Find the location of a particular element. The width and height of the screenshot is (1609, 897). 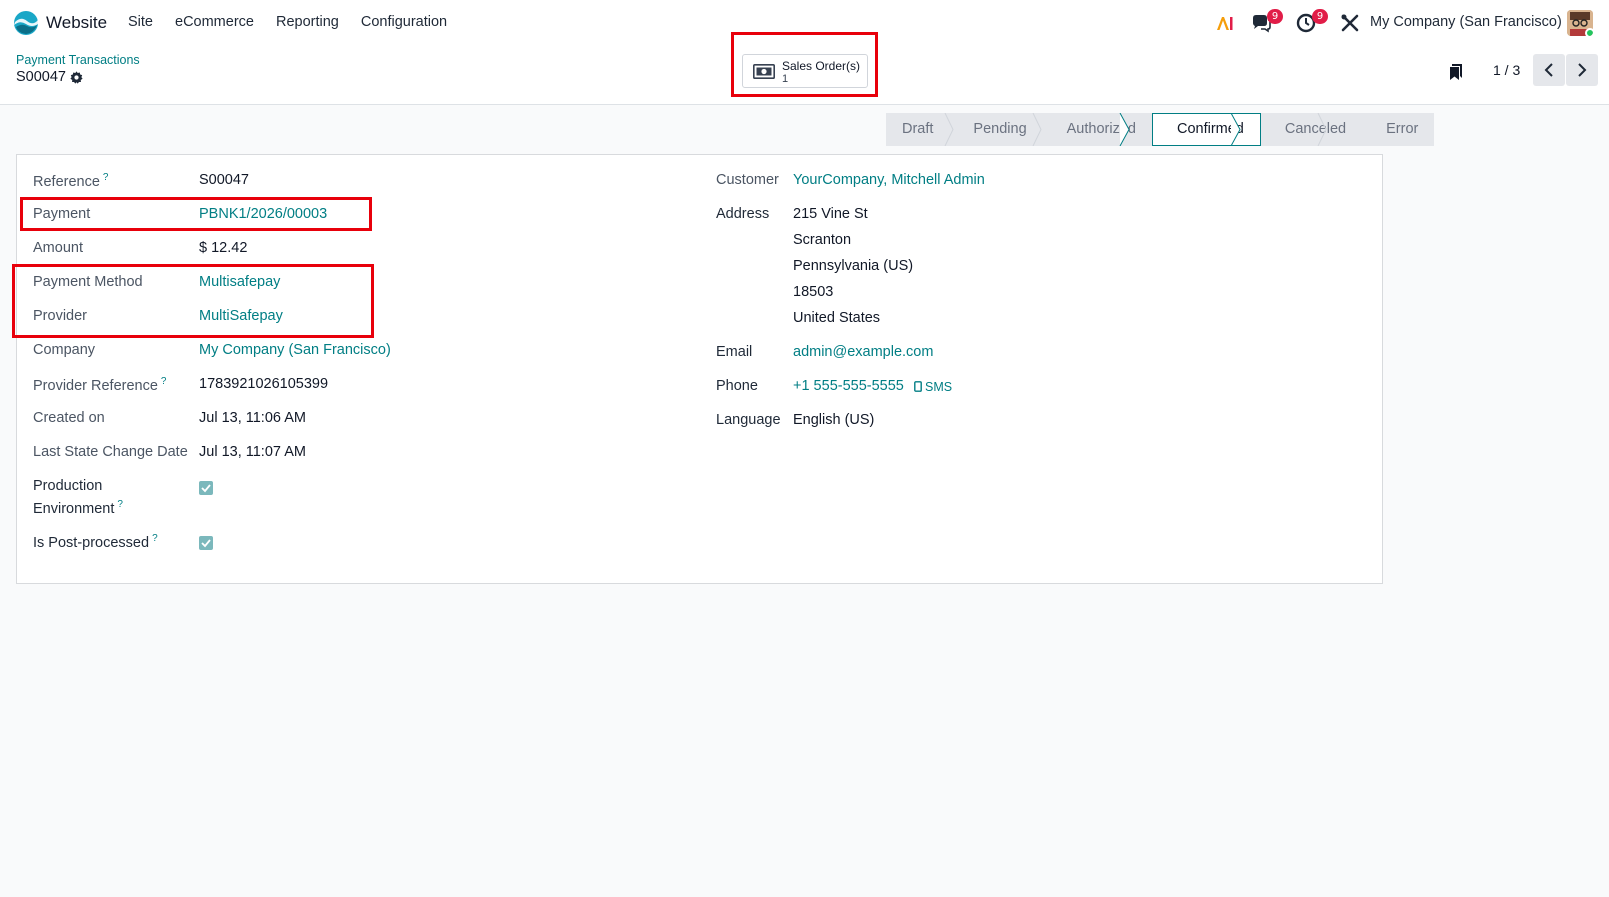

activities-badge: 9 is located at coordinates (1320, 16).